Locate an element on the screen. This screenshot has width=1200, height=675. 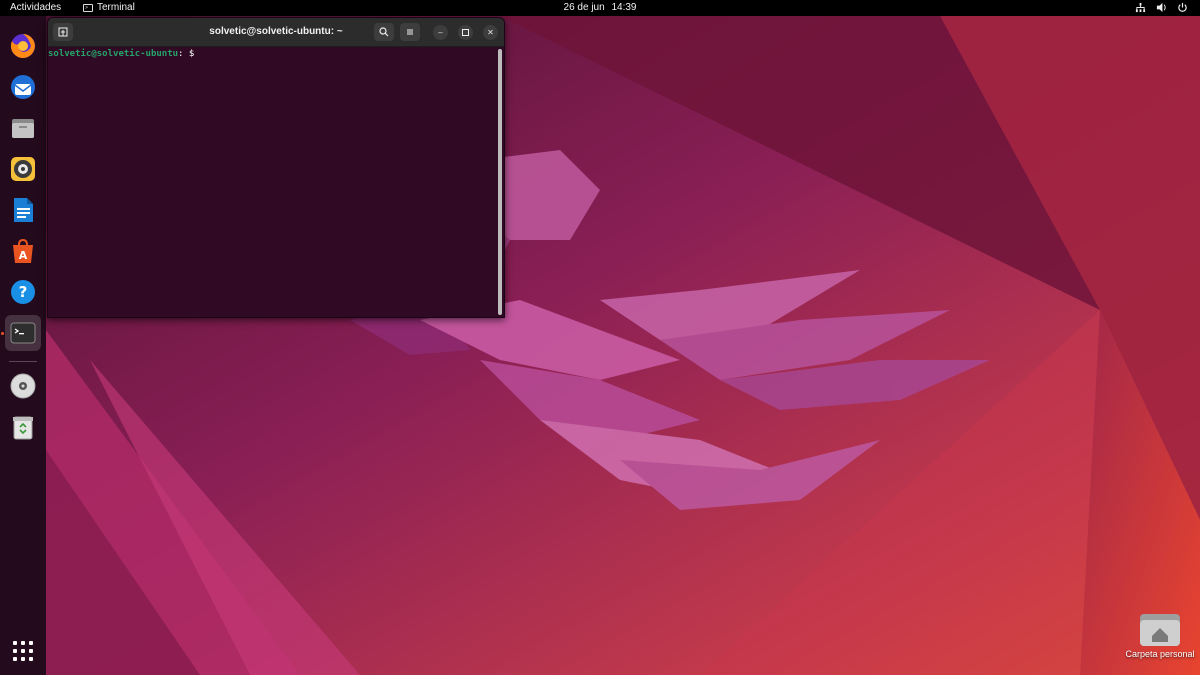
power-icon is located at coordinates (1182, 7).